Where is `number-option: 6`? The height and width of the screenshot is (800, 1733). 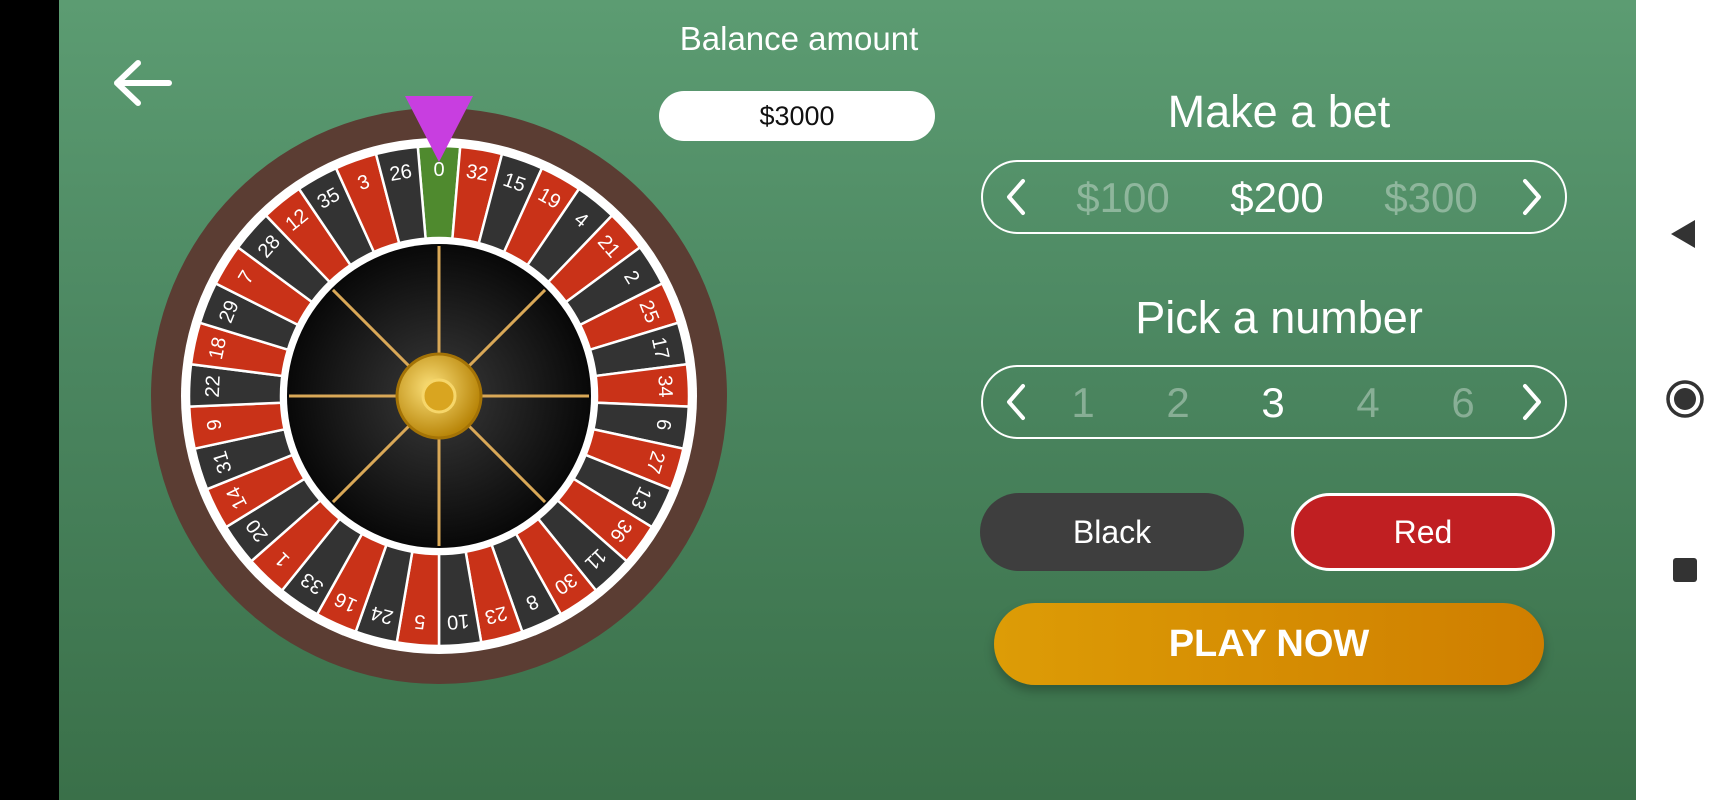 number-option: 6 is located at coordinates (1463, 403).